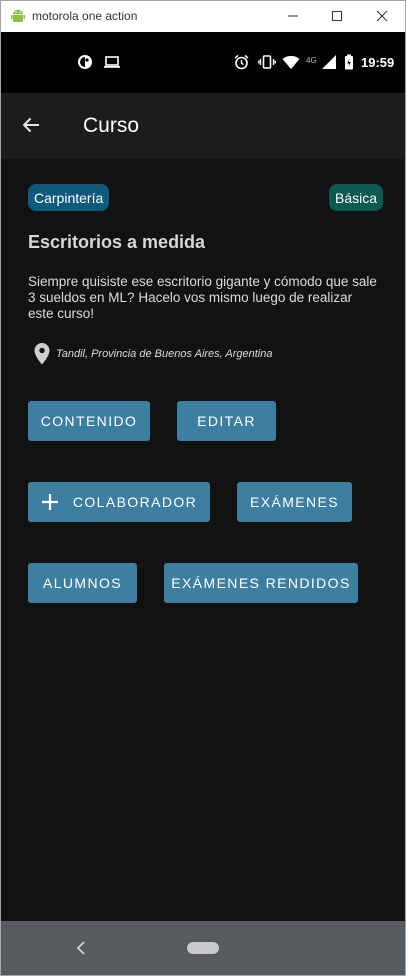 The width and height of the screenshot is (406, 976). Describe the element at coordinates (294, 502) in the screenshot. I see `examenes-button: EXÁMENES` at that location.